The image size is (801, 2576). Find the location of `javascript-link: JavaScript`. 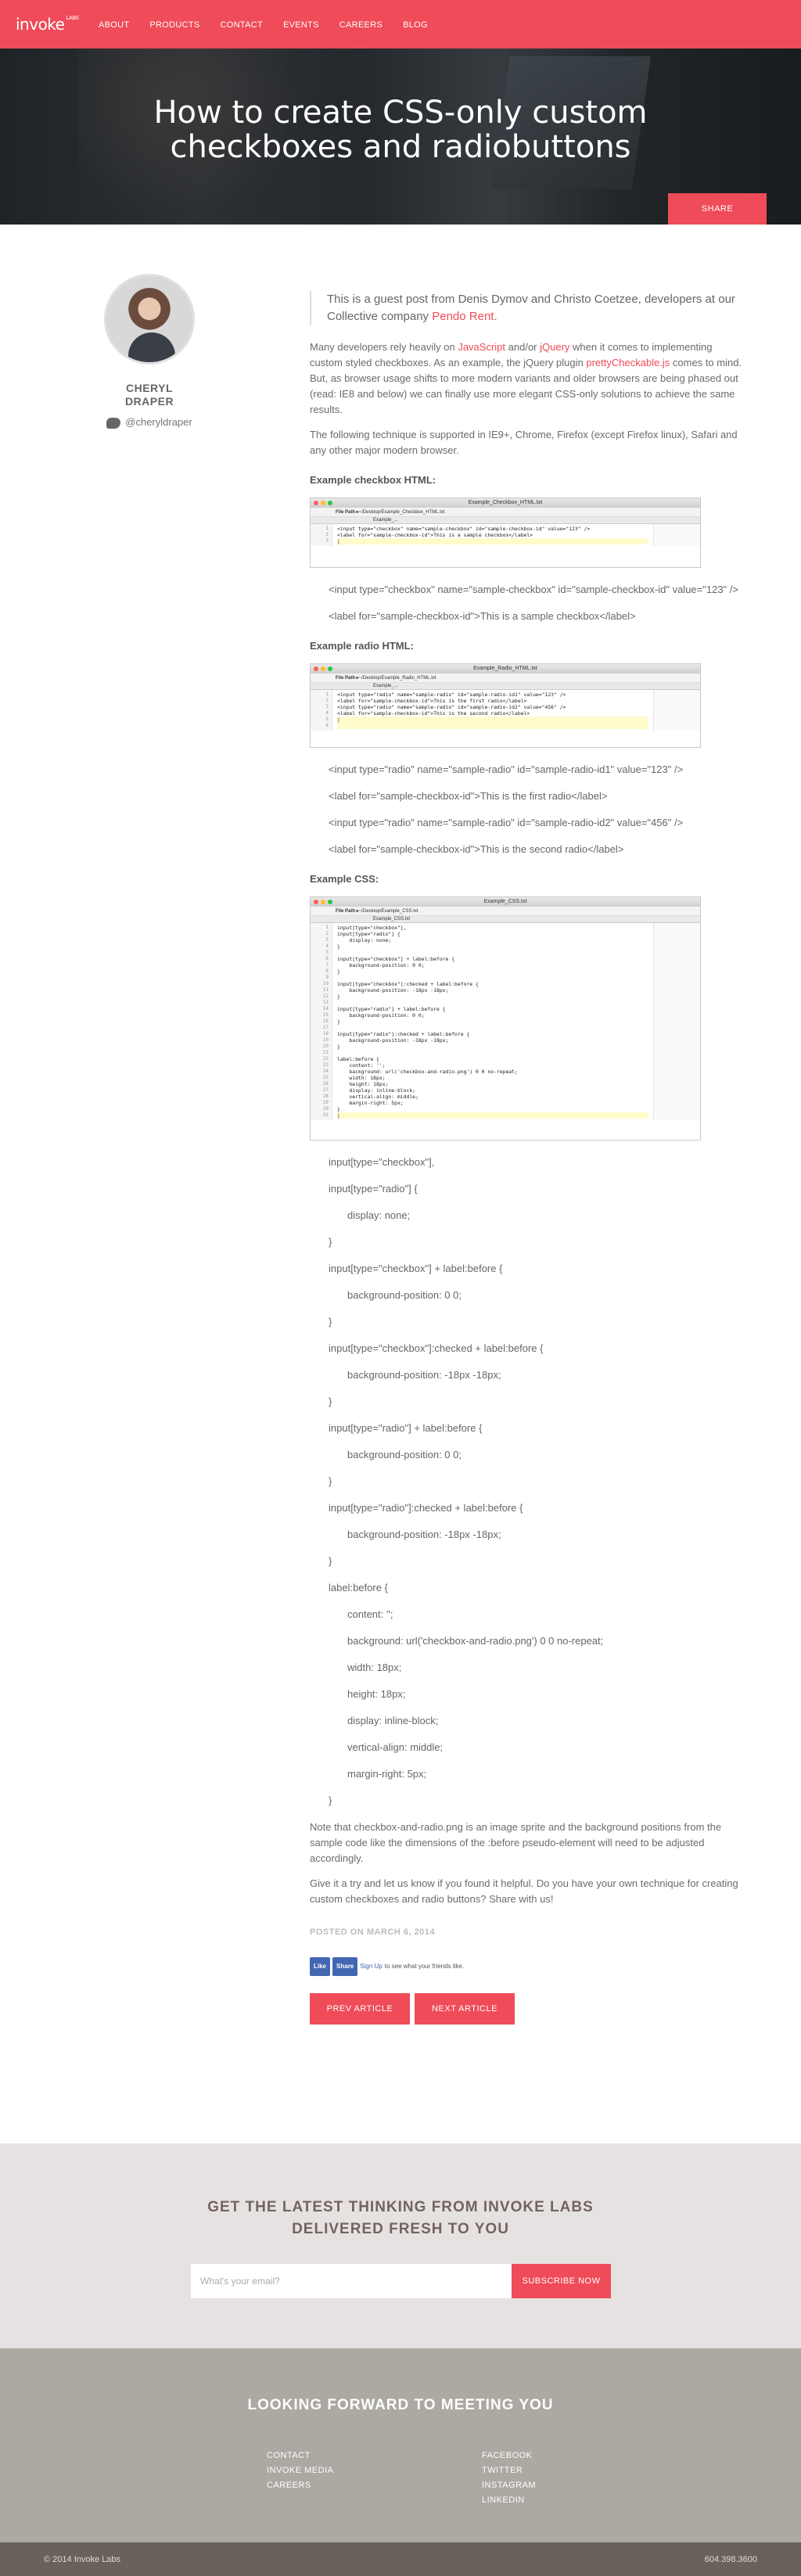

javascript-link: JavaScript is located at coordinates (481, 347).